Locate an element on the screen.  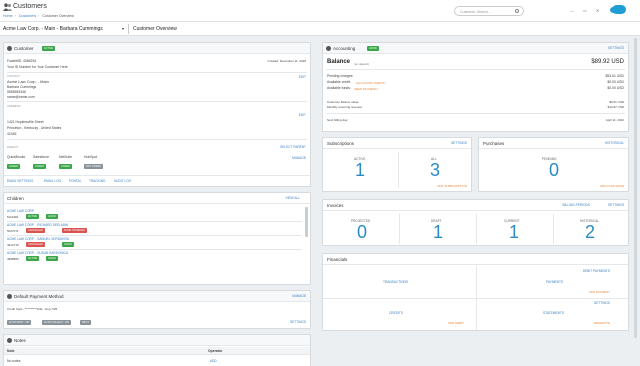
integration-salesforce: Salesforce is located at coordinates (41, 157).